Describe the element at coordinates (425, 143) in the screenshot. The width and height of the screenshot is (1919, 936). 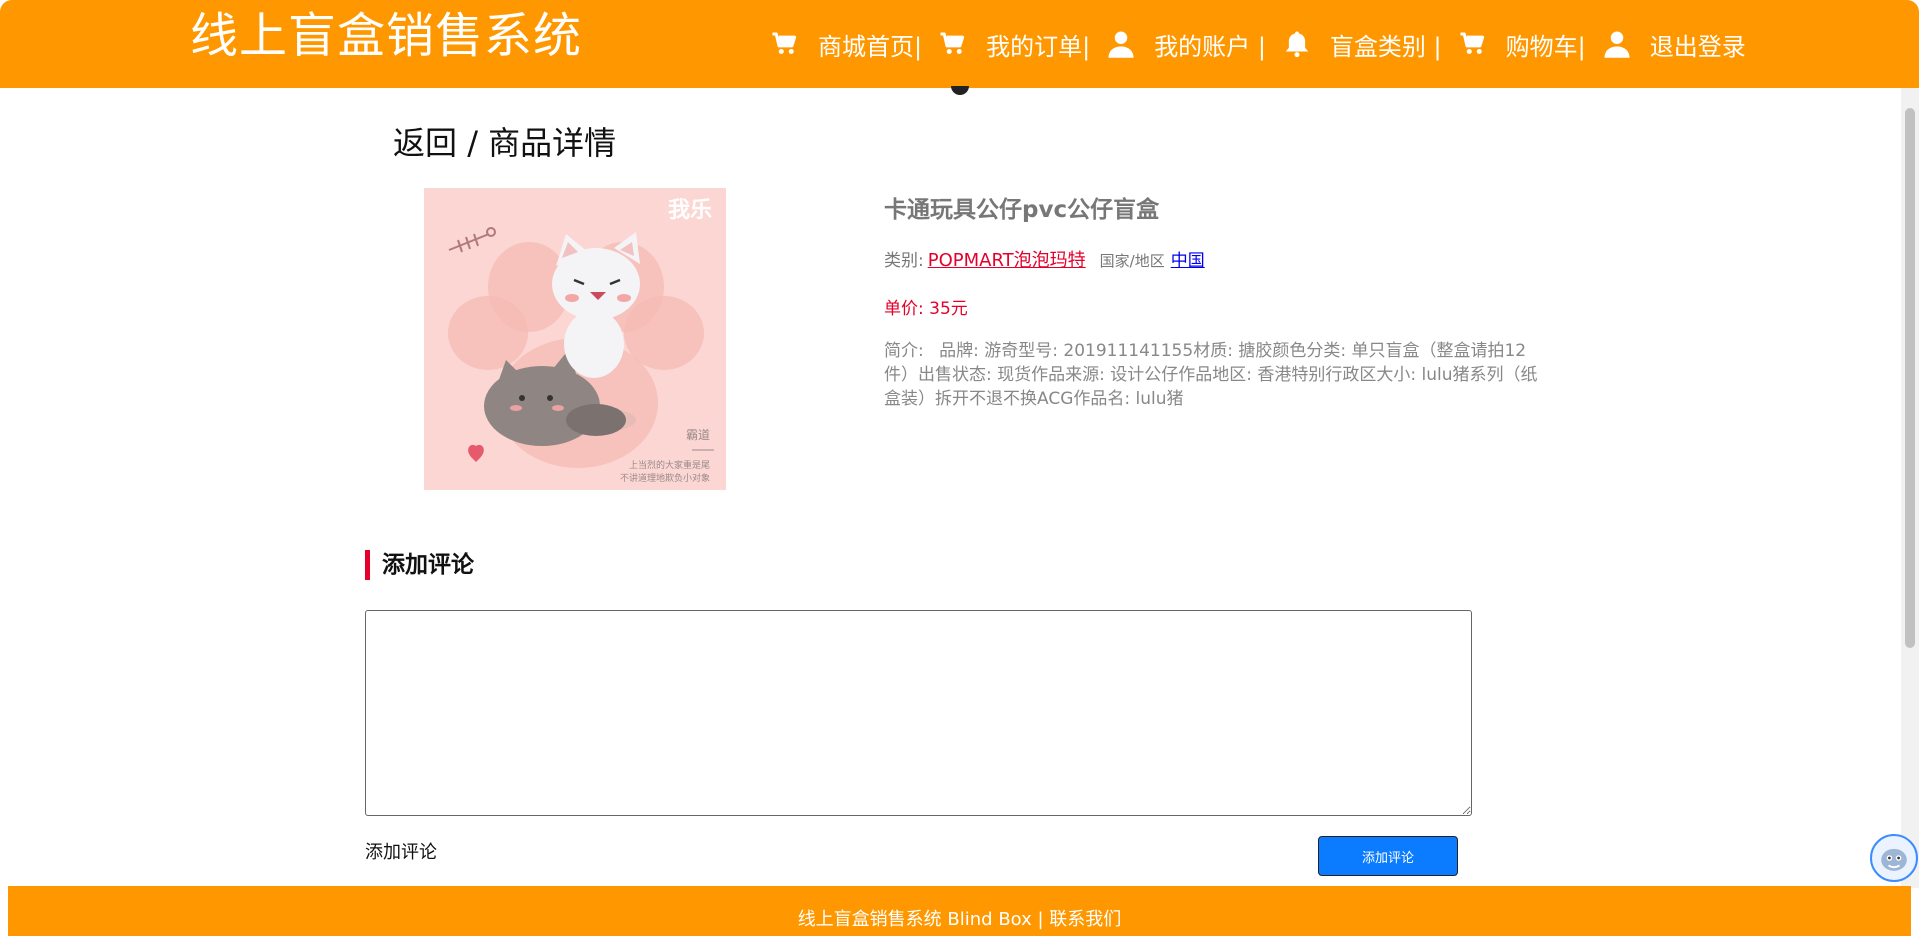
I see `back-link: 返回` at that location.